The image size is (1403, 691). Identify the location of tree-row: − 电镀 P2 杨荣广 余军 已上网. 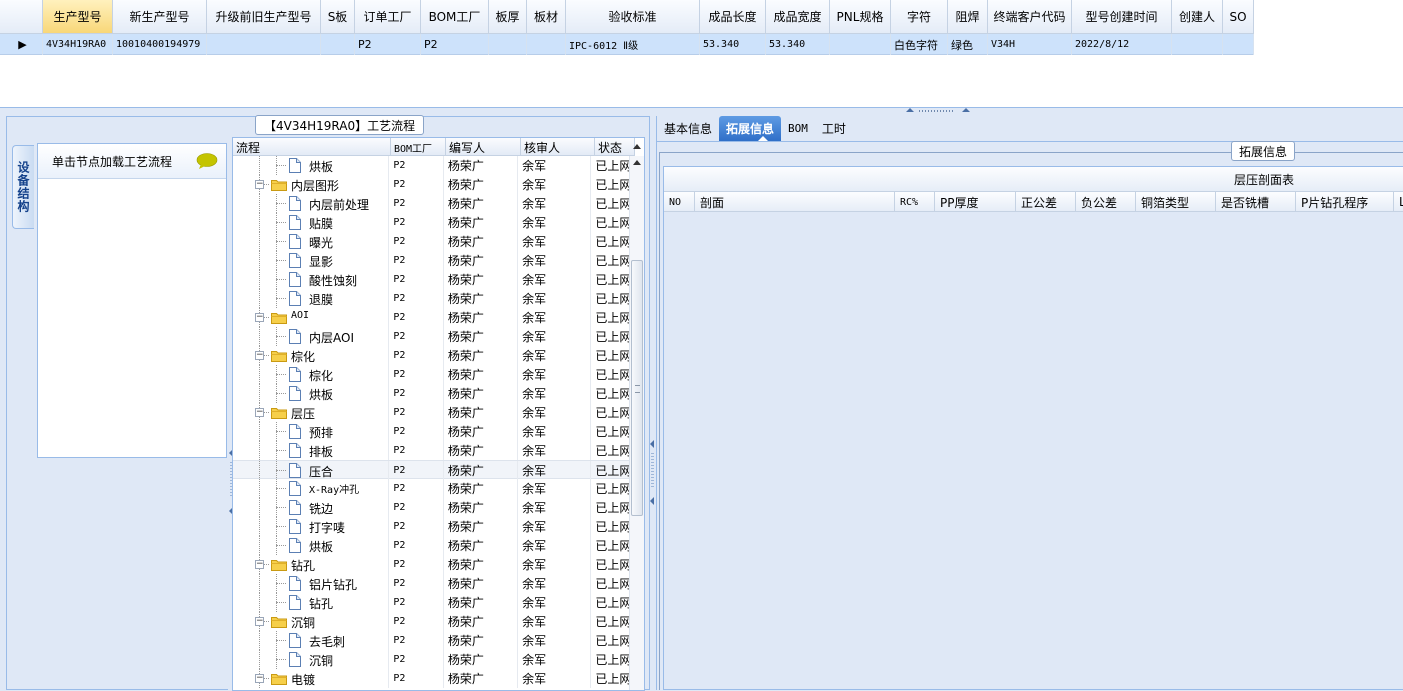
(432, 678).